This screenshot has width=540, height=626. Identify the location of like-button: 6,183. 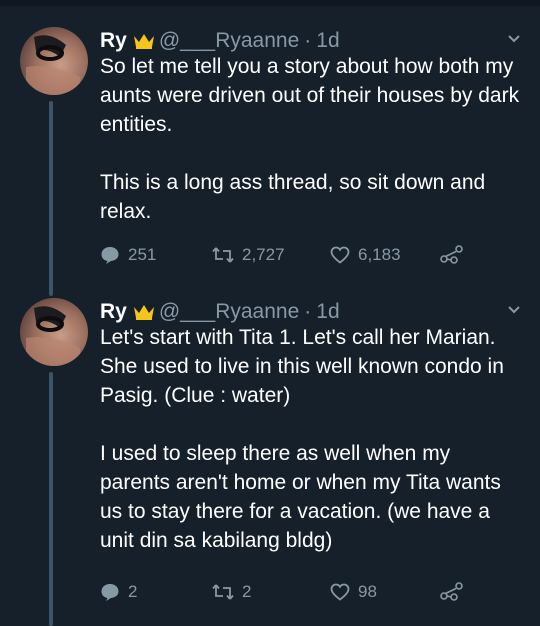
(365, 255).